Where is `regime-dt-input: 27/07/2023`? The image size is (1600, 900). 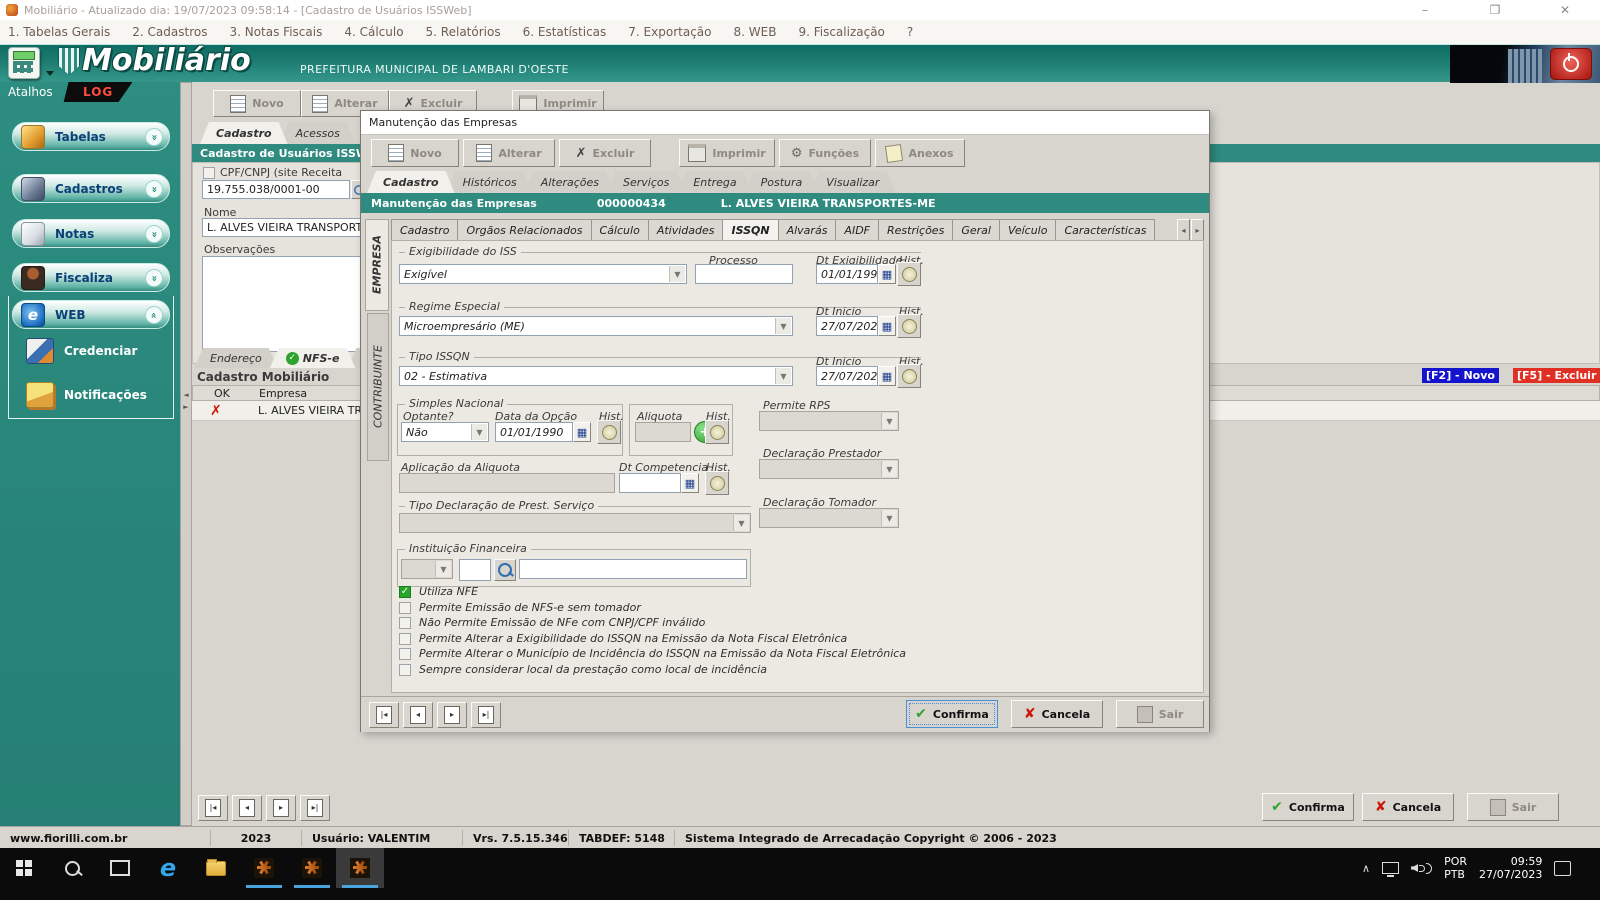
regime-dt-input: 27/07/2023 is located at coordinates (847, 326).